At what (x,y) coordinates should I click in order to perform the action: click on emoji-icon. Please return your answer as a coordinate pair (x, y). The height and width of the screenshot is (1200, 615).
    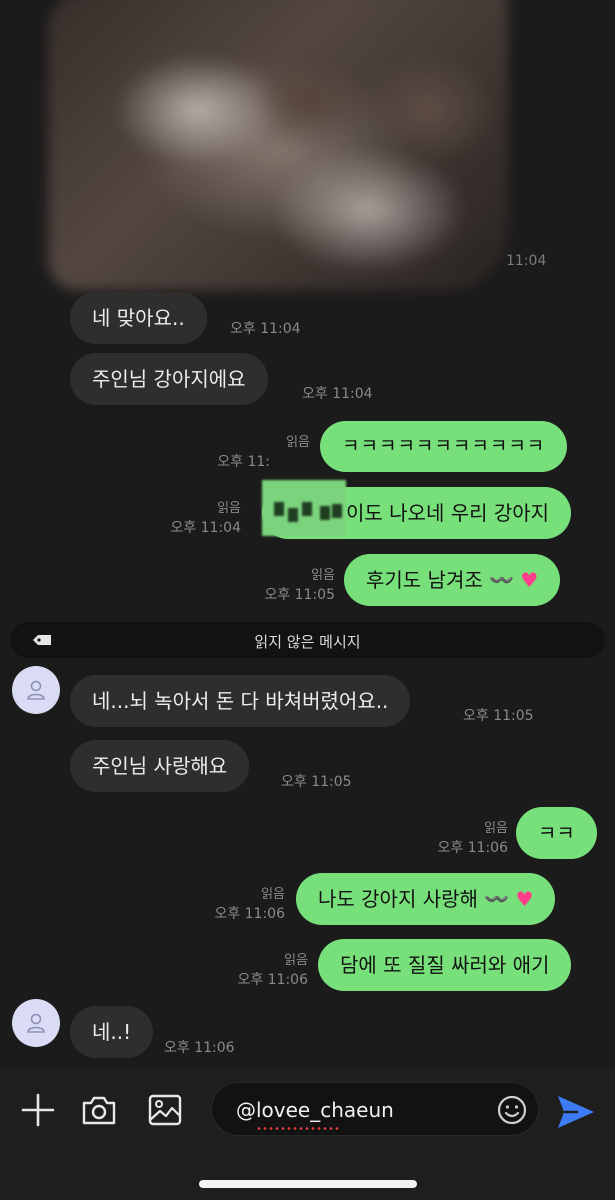
    Looking at the image, I should click on (512, 1110).